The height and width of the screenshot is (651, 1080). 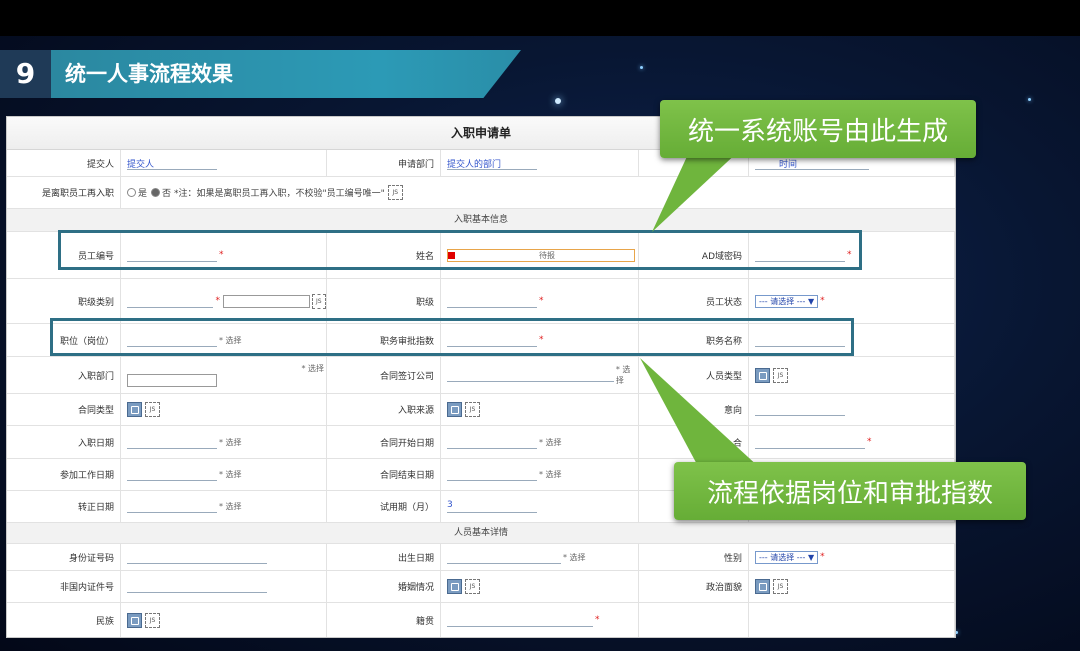 What do you see at coordinates (696, 191) in the screenshot?
I see `arrow-account` at bounding box center [696, 191].